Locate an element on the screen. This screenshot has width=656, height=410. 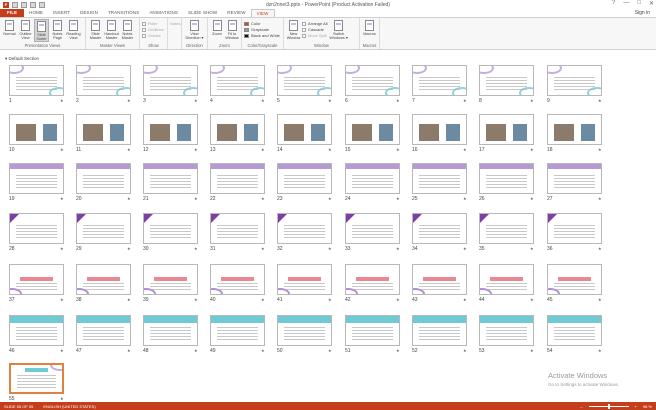
zoom-slider is located at coordinates (608, 406).